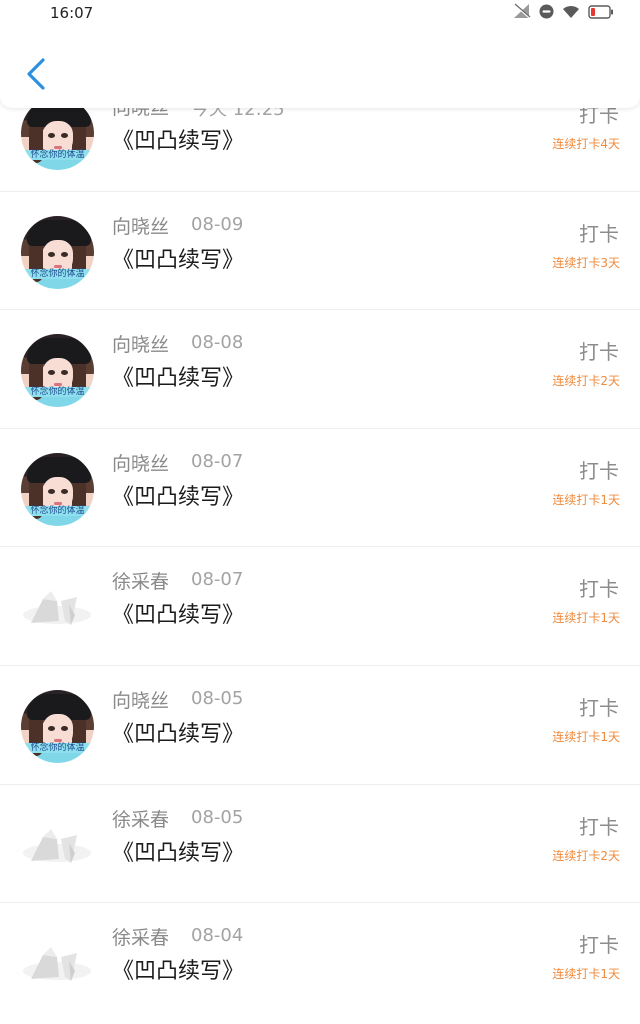 The width and height of the screenshot is (640, 1024). Describe the element at coordinates (320, 606) in the screenshot. I see `list-item: 徐采春 08-07 《凹凸续写》 打卡 连续打卡1天` at that location.